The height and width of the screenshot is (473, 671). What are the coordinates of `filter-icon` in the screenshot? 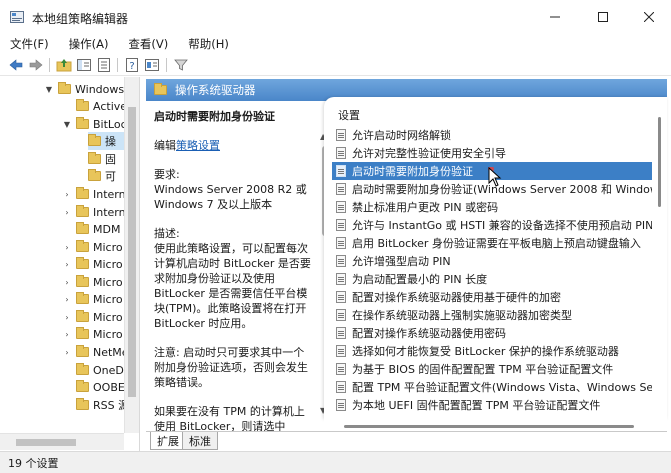 It's located at (181, 65).